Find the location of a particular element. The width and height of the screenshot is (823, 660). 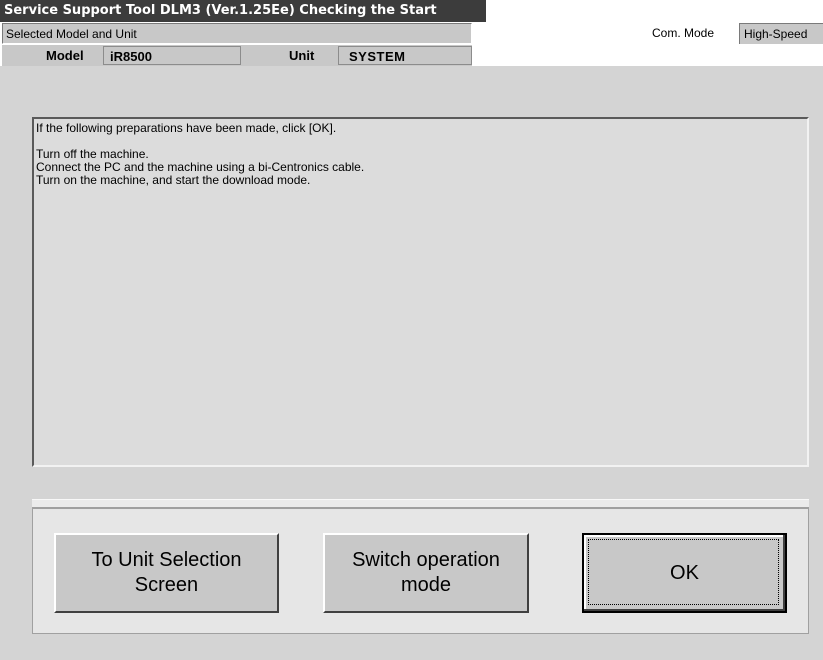

button-label-line1: Switch operation is located at coordinates (426, 560).